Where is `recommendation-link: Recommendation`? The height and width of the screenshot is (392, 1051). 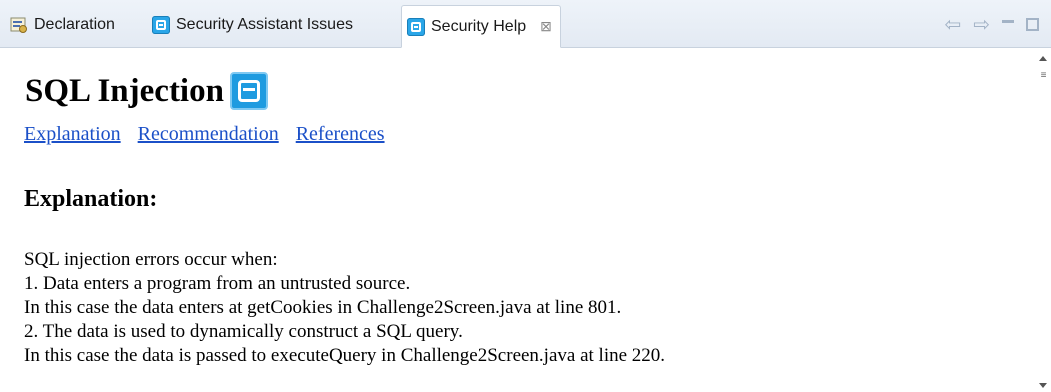 recommendation-link: Recommendation is located at coordinates (208, 134).